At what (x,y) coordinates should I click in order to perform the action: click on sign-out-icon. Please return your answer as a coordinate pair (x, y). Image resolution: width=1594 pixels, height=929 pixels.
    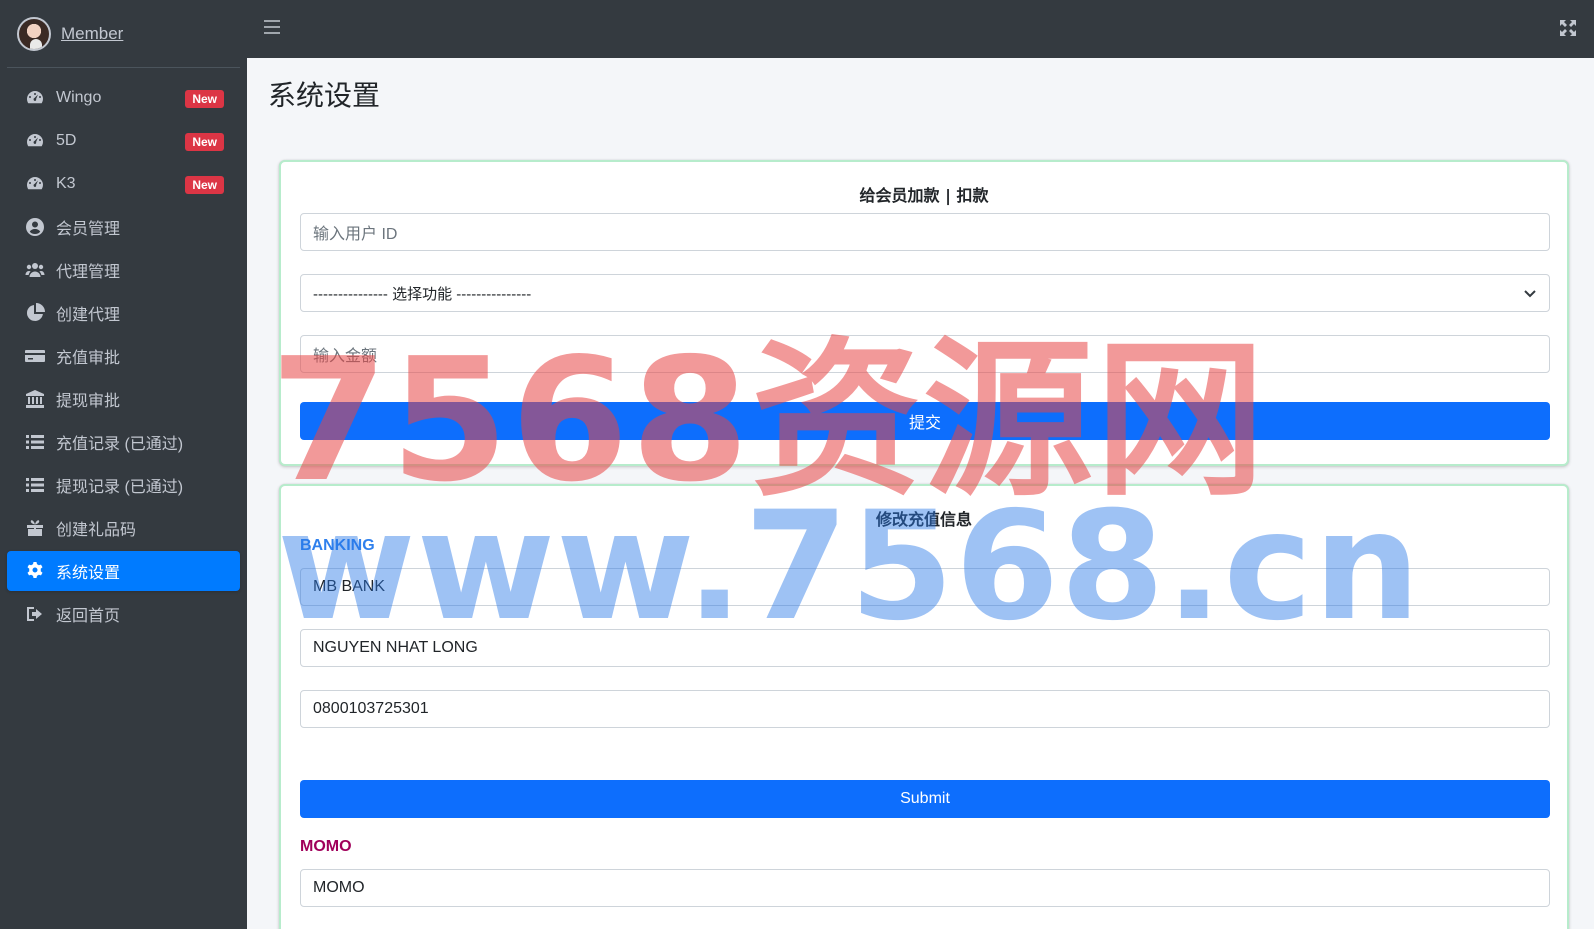
    Looking at the image, I should click on (35, 614).